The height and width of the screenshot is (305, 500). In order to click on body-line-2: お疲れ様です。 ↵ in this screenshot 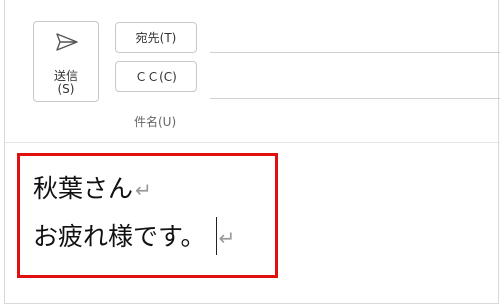, I will do `click(134, 236)`.